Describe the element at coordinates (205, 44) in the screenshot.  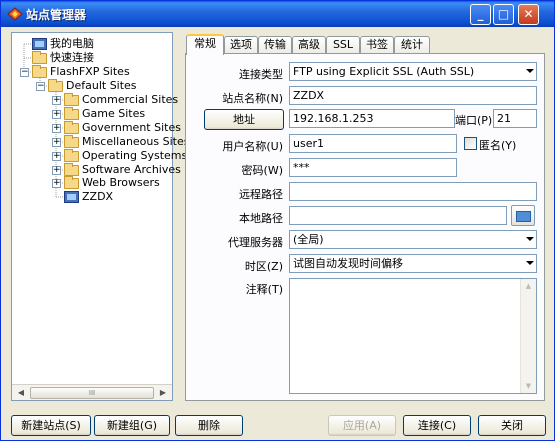
I see `tab-general: 常规` at that location.